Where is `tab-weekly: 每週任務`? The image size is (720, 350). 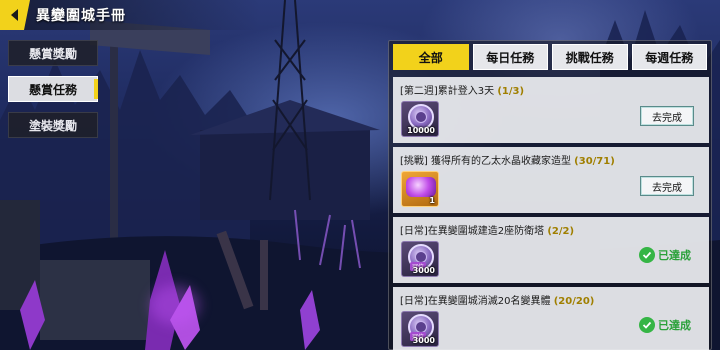 tab-weekly: 每週任務 is located at coordinates (669, 57).